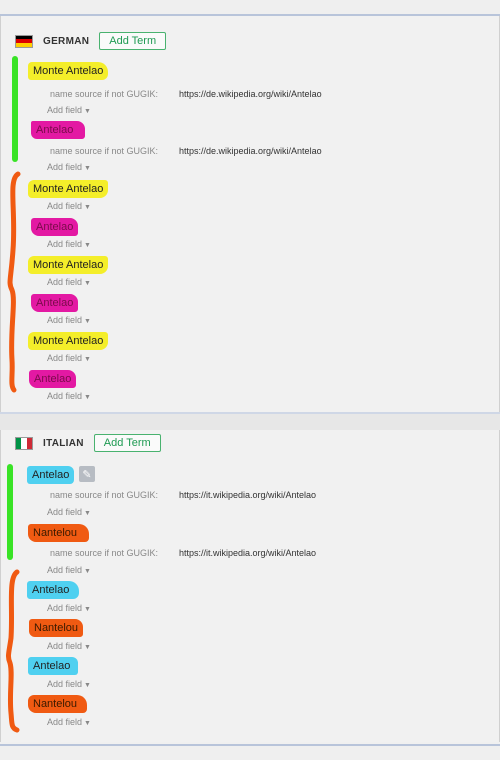 The height and width of the screenshot is (760, 500). Describe the element at coordinates (250, 8) in the screenshot. I see `top-panel-edge` at that location.